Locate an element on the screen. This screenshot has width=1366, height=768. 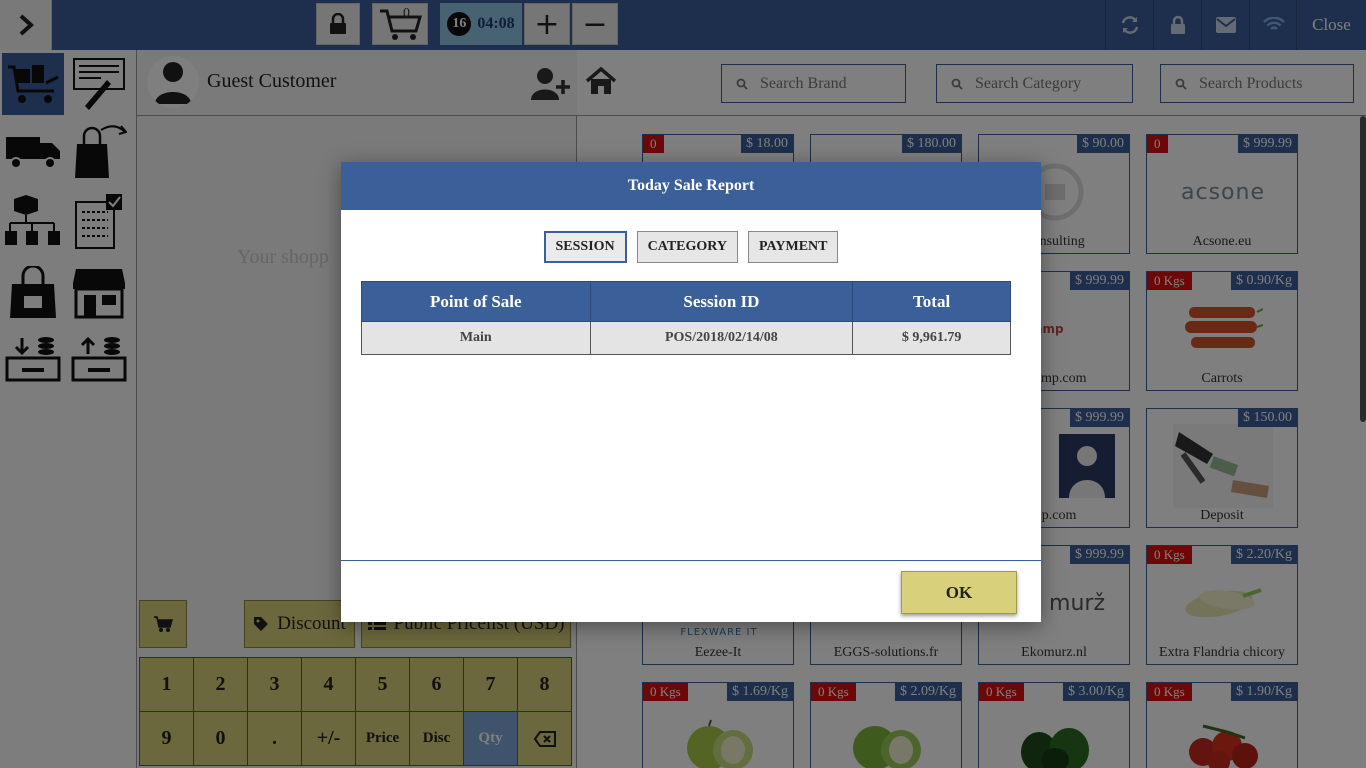
table-header-row: Point of Sale Session ID Total is located at coordinates (686, 301).